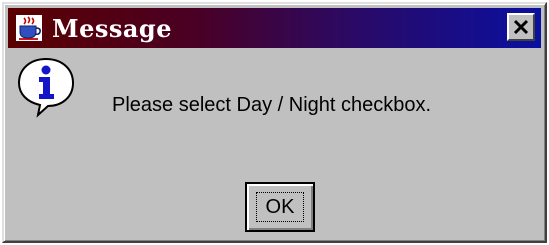 This screenshot has height=245, width=549. What do you see at coordinates (46, 87) in the screenshot?
I see `information-icon` at bounding box center [46, 87].